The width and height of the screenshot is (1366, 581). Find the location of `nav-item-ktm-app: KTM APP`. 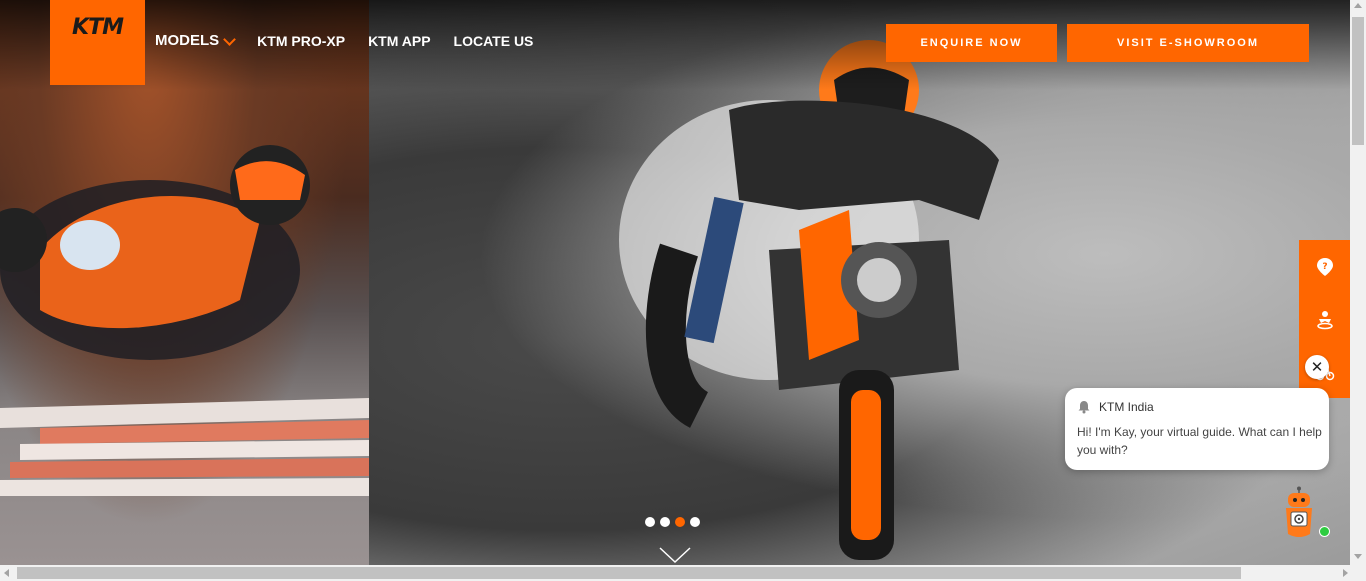

nav-item-ktm-app: KTM APP is located at coordinates (399, 40).